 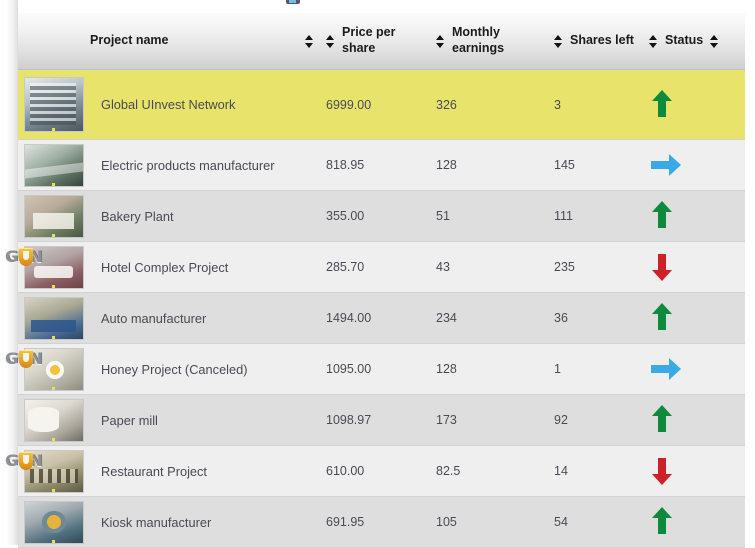 I want to click on cell-shares-left: 1, so click(x=595, y=369).